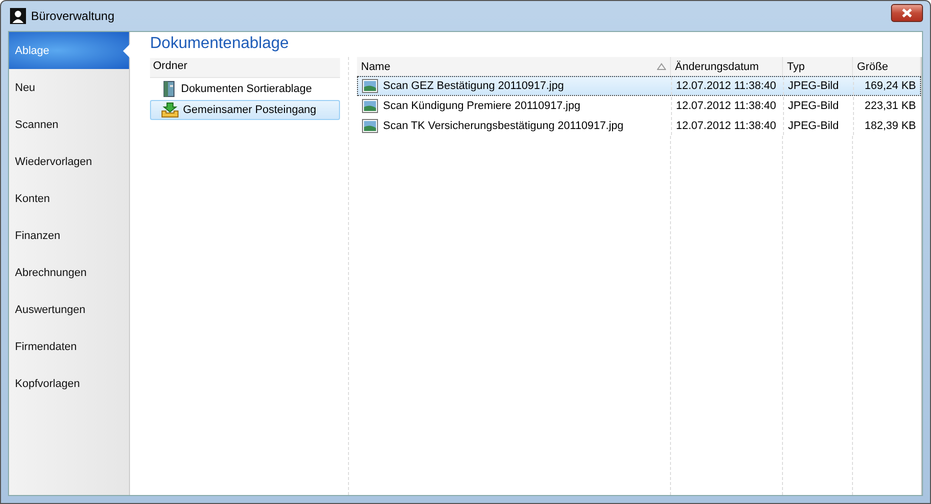  What do you see at coordinates (890, 126) in the screenshot?
I see `table-cell: 182,39 KB` at bounding box center [890, 126].